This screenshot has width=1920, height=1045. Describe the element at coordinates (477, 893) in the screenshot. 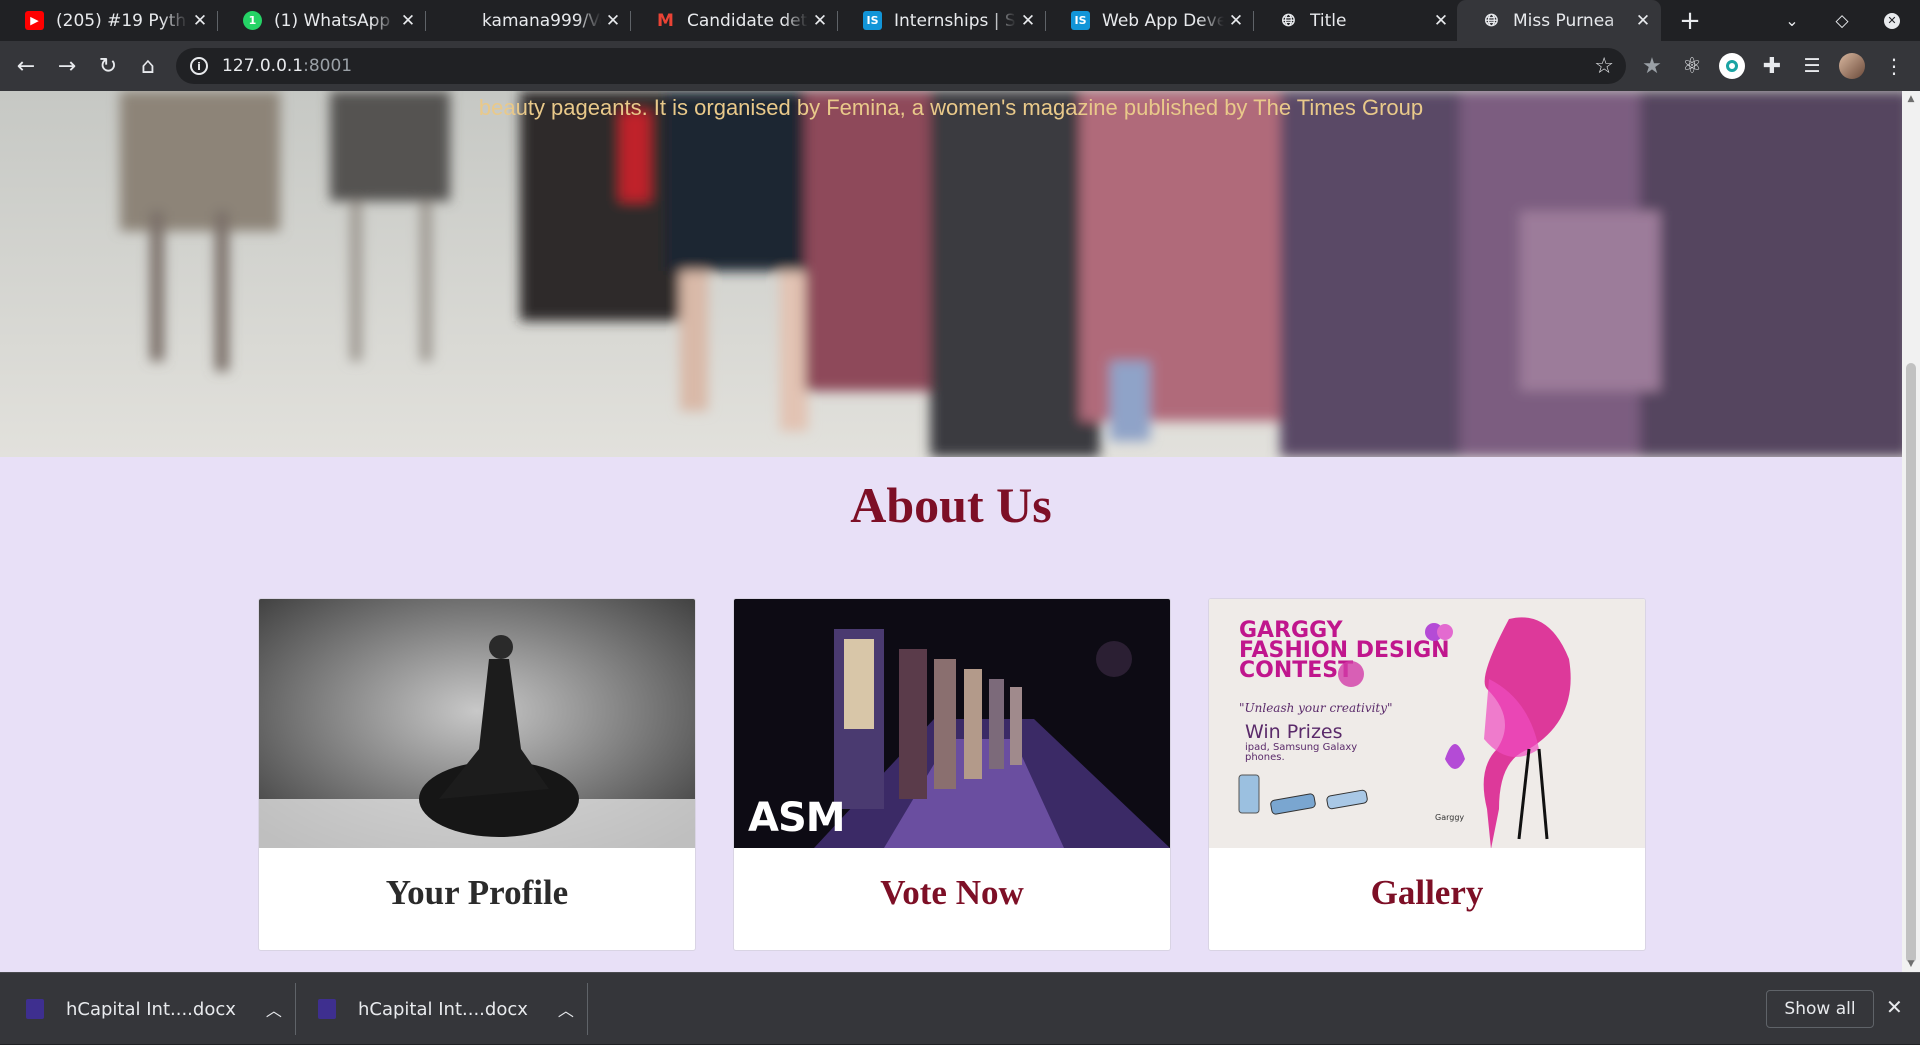

I see `your-profile-title: Your Profile` at that location.